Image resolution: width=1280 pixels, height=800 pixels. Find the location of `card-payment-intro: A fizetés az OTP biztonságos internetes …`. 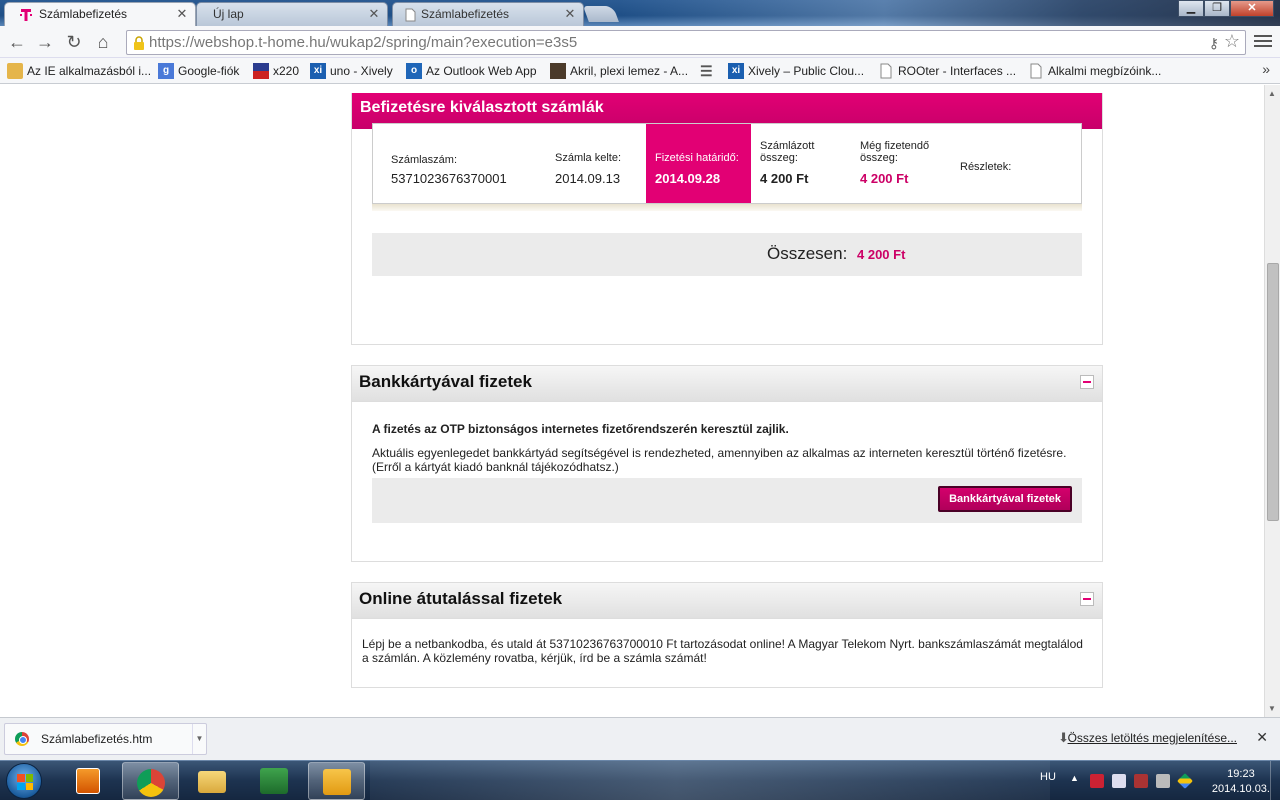

card-payment-intro: A fizetés az OTP biztonságos internetes … is located at coordinates (580, 429).